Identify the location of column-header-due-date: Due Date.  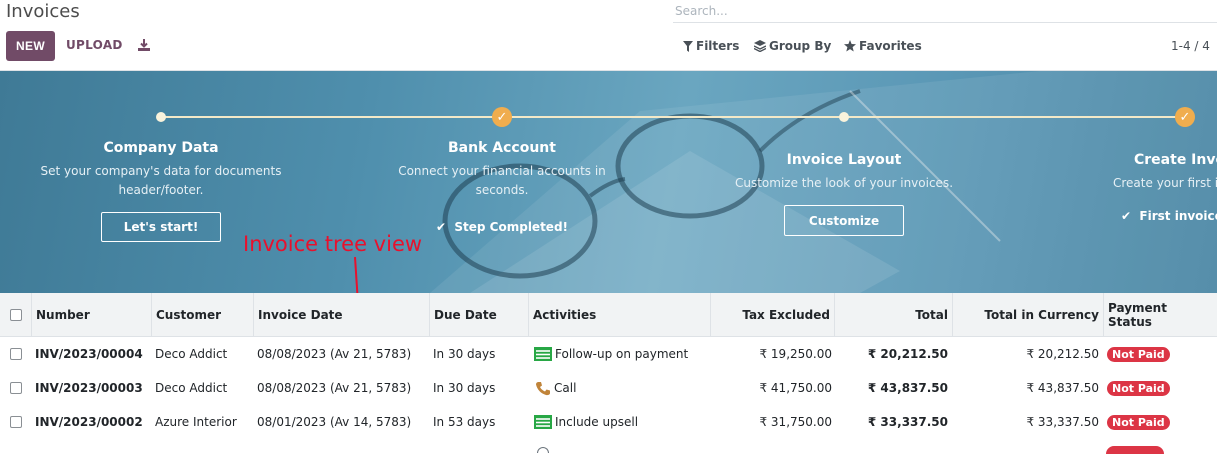
(478, 314).